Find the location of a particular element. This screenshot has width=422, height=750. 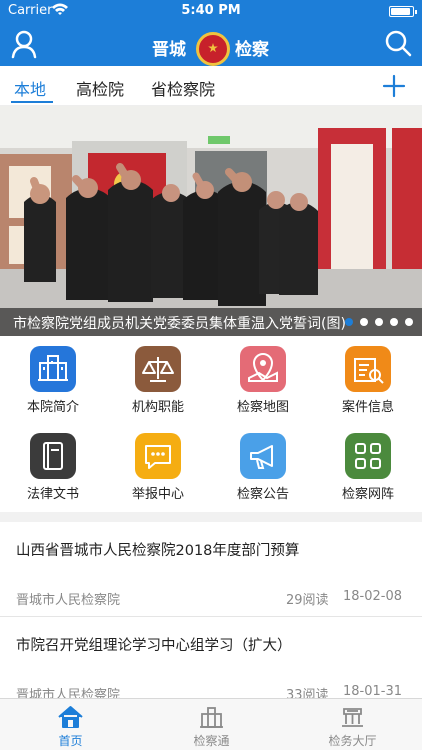

carousel-pagination is located at coordinates (379, 322).